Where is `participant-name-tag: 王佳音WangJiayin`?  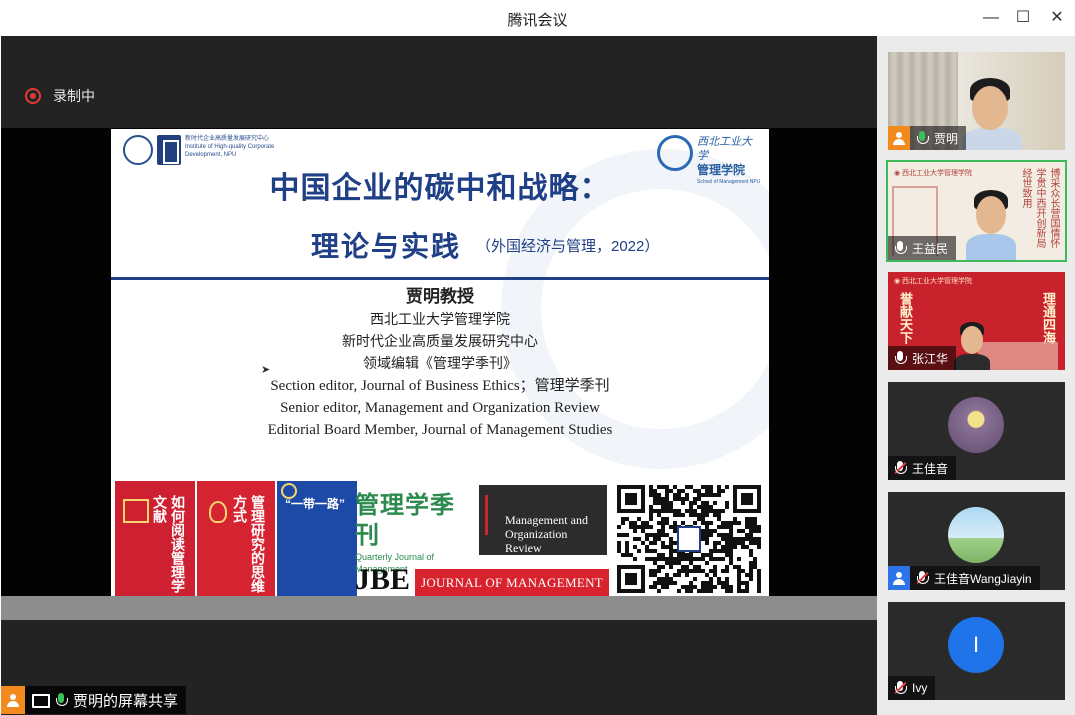
participant-name-tag: 王佳音WangJiayin is located at coordinates (964, 578).